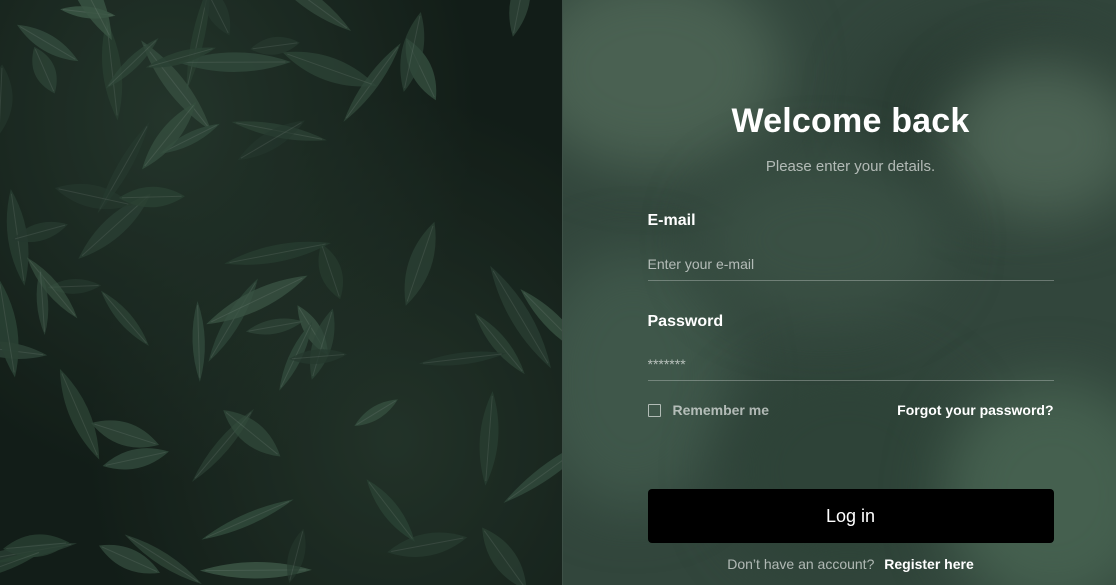 This screenshot has height=585, width=1116. What do you see at coordinates (654, 410) in the screenshot?
I see `remember-me-checkbox` at bounding box center [654, 410].